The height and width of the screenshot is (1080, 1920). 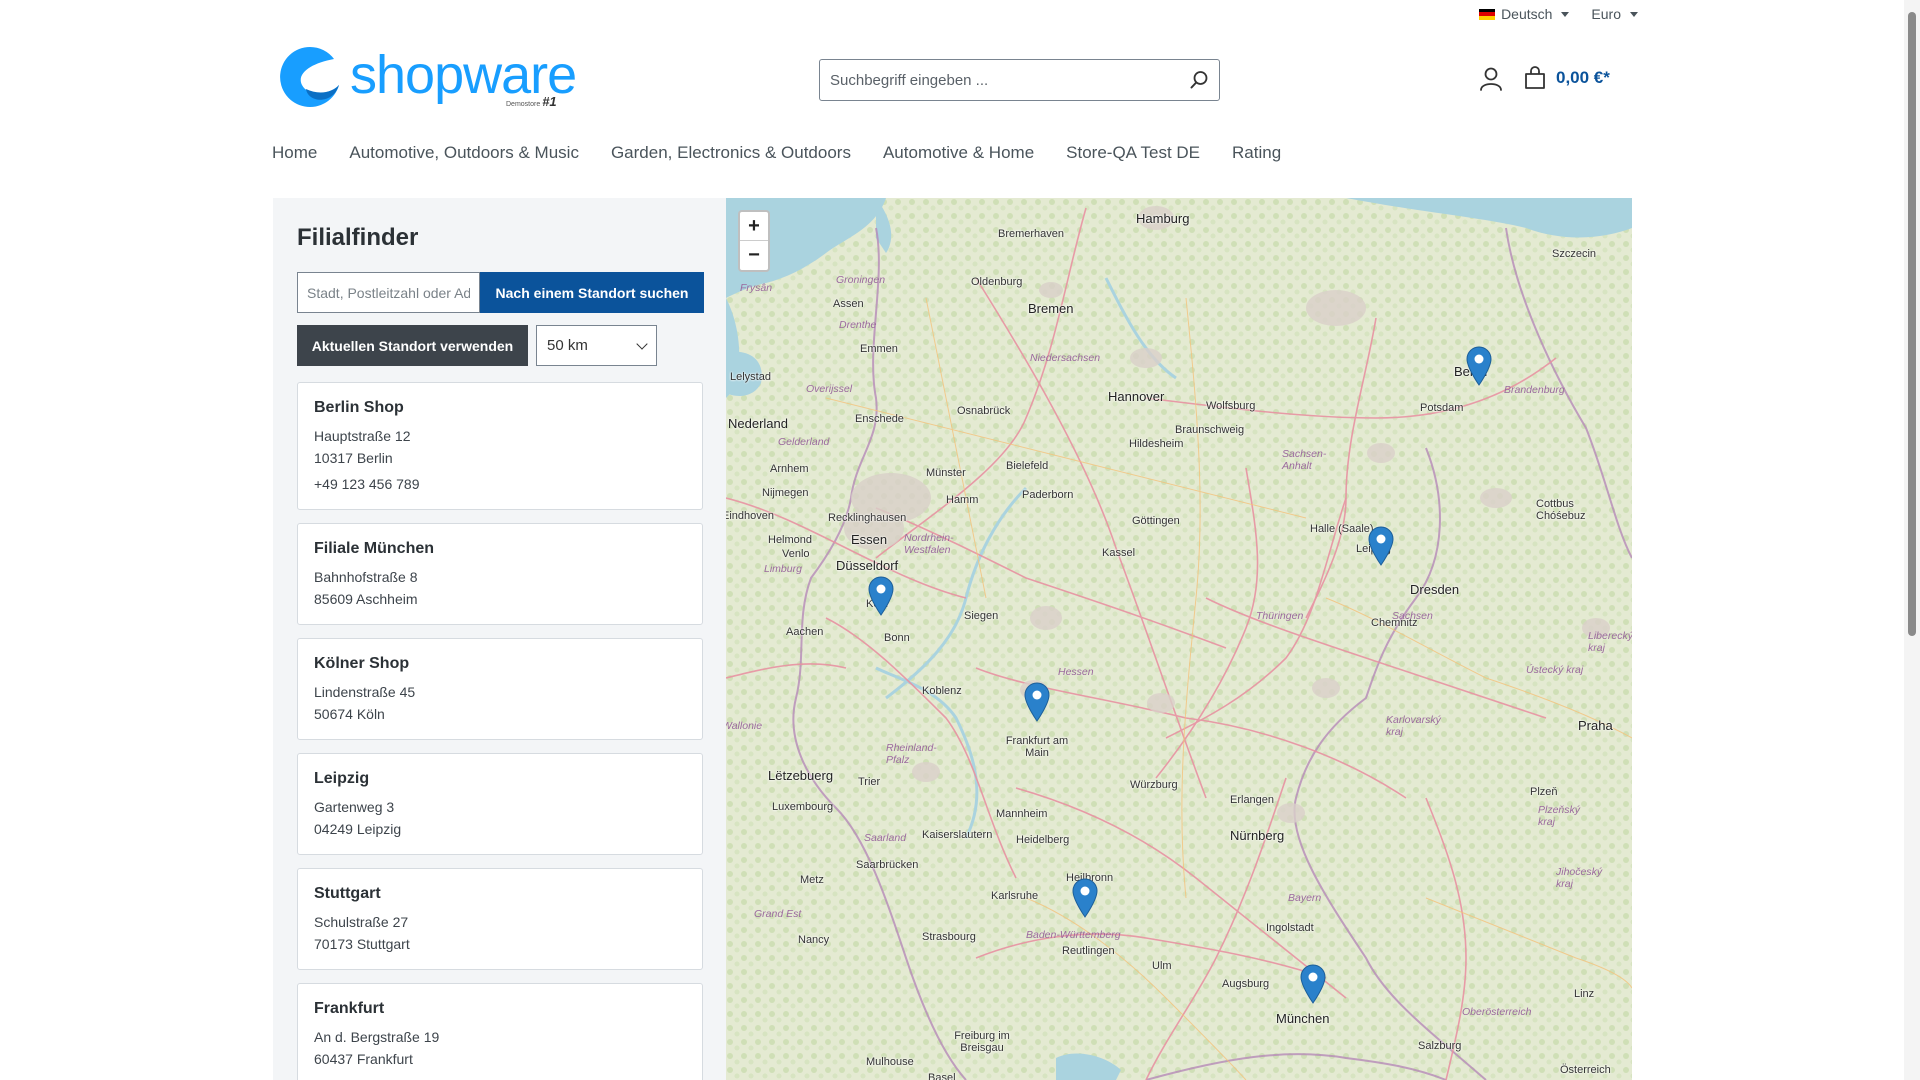 What do you see at coordinates (428, 77) in the screenshot?
I see `shop-logo: shopware Demostore #1` at bounding box center [428, 77].